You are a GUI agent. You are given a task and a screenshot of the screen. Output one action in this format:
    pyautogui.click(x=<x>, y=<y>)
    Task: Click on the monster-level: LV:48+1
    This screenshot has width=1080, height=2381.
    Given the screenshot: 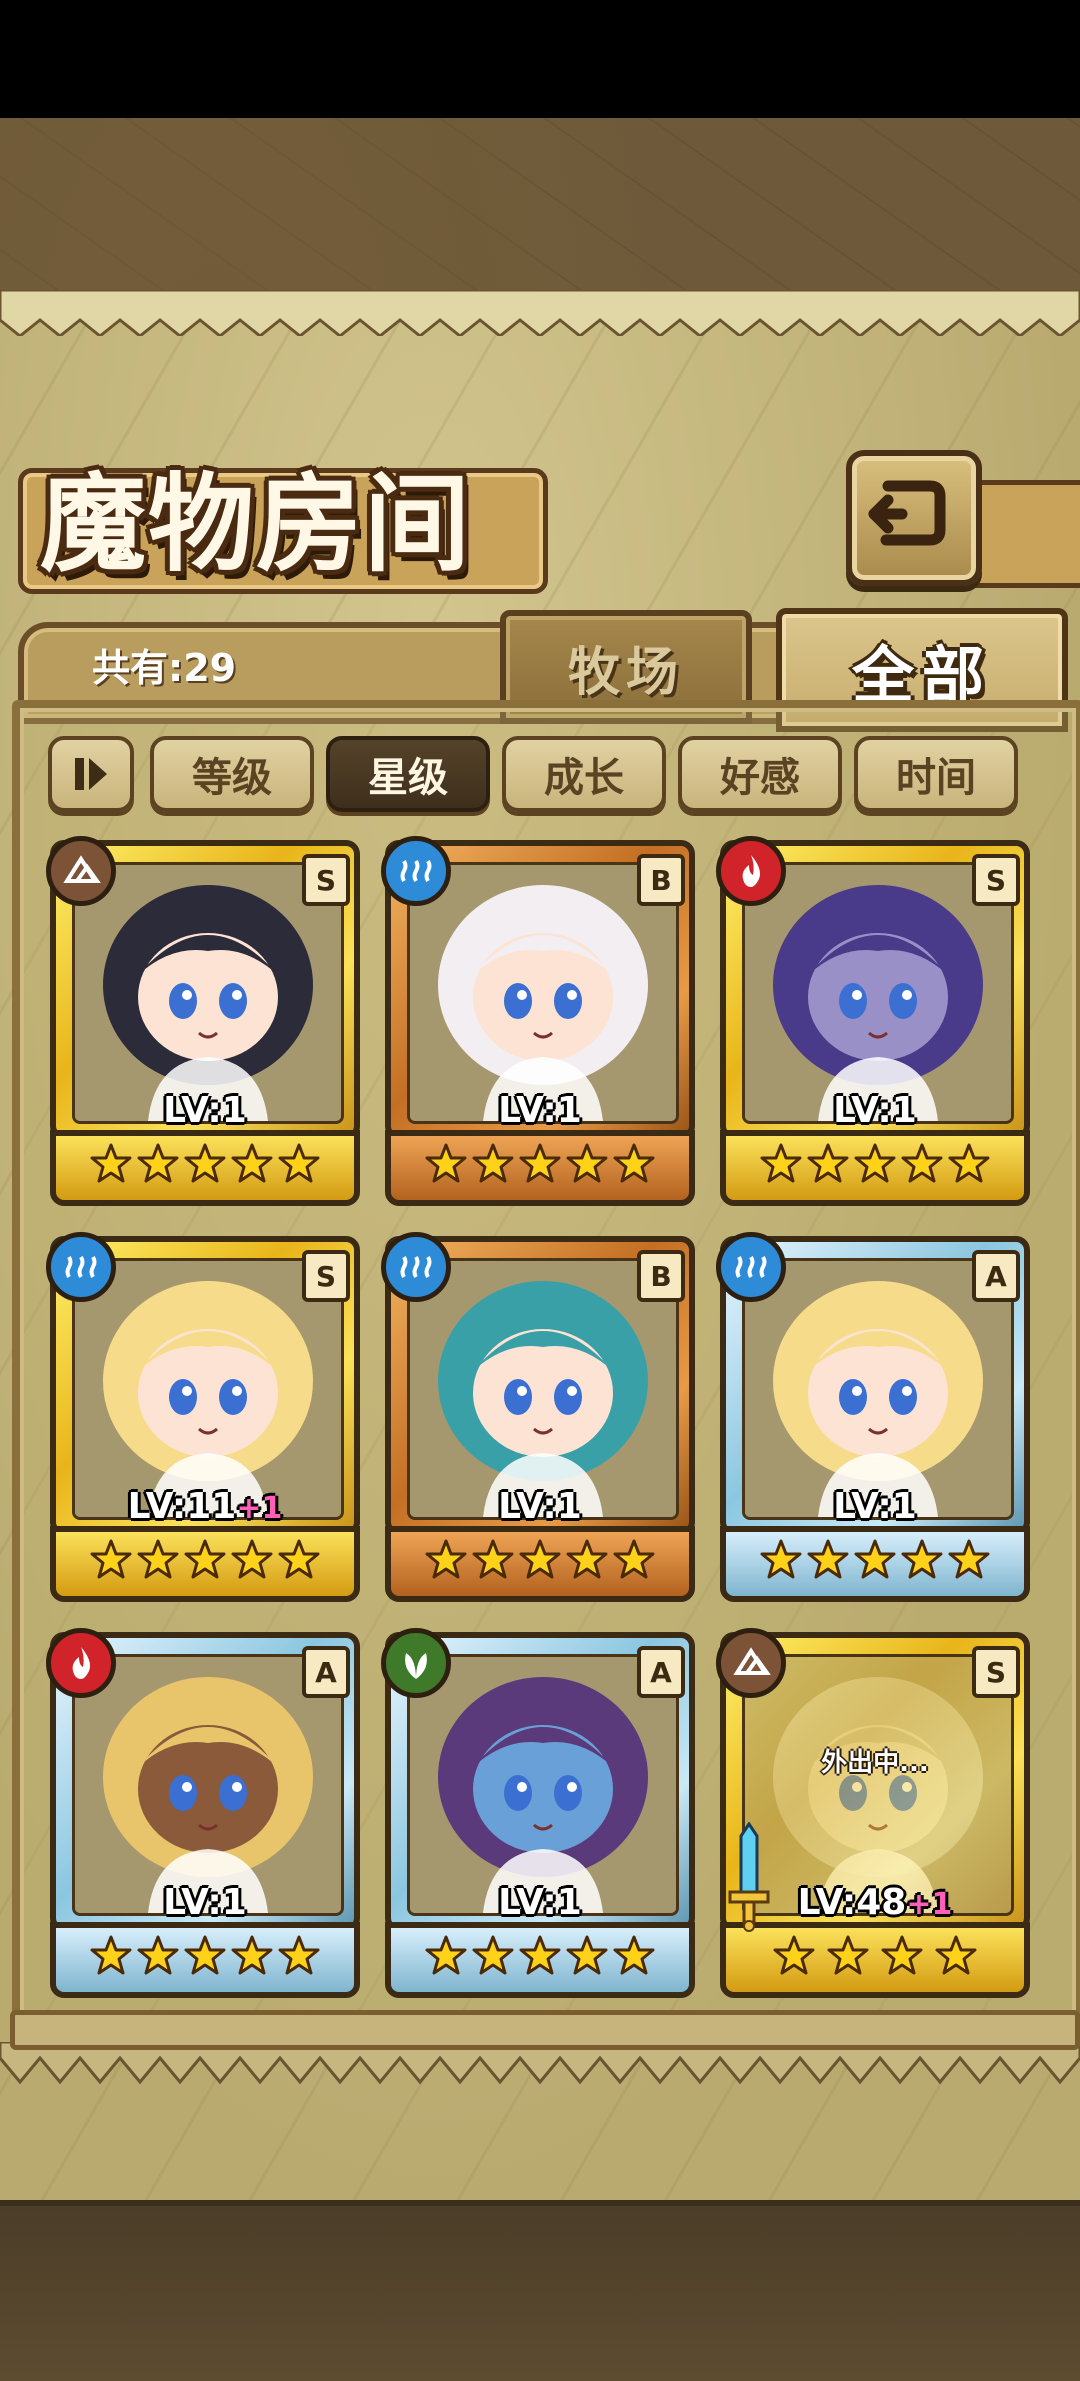 What is the action you would take?
    pyautogui.click(x=875, y=1902)
    